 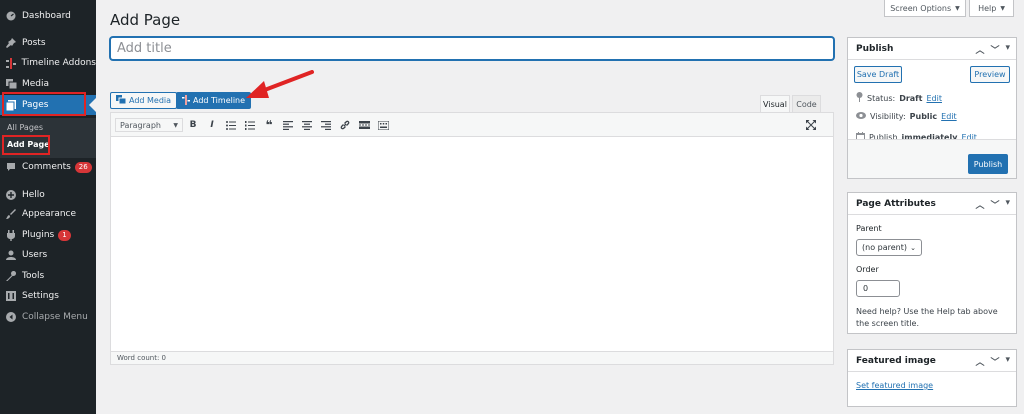 I want to click on menu-comments: Comments 26, so click(x=48, y=167).